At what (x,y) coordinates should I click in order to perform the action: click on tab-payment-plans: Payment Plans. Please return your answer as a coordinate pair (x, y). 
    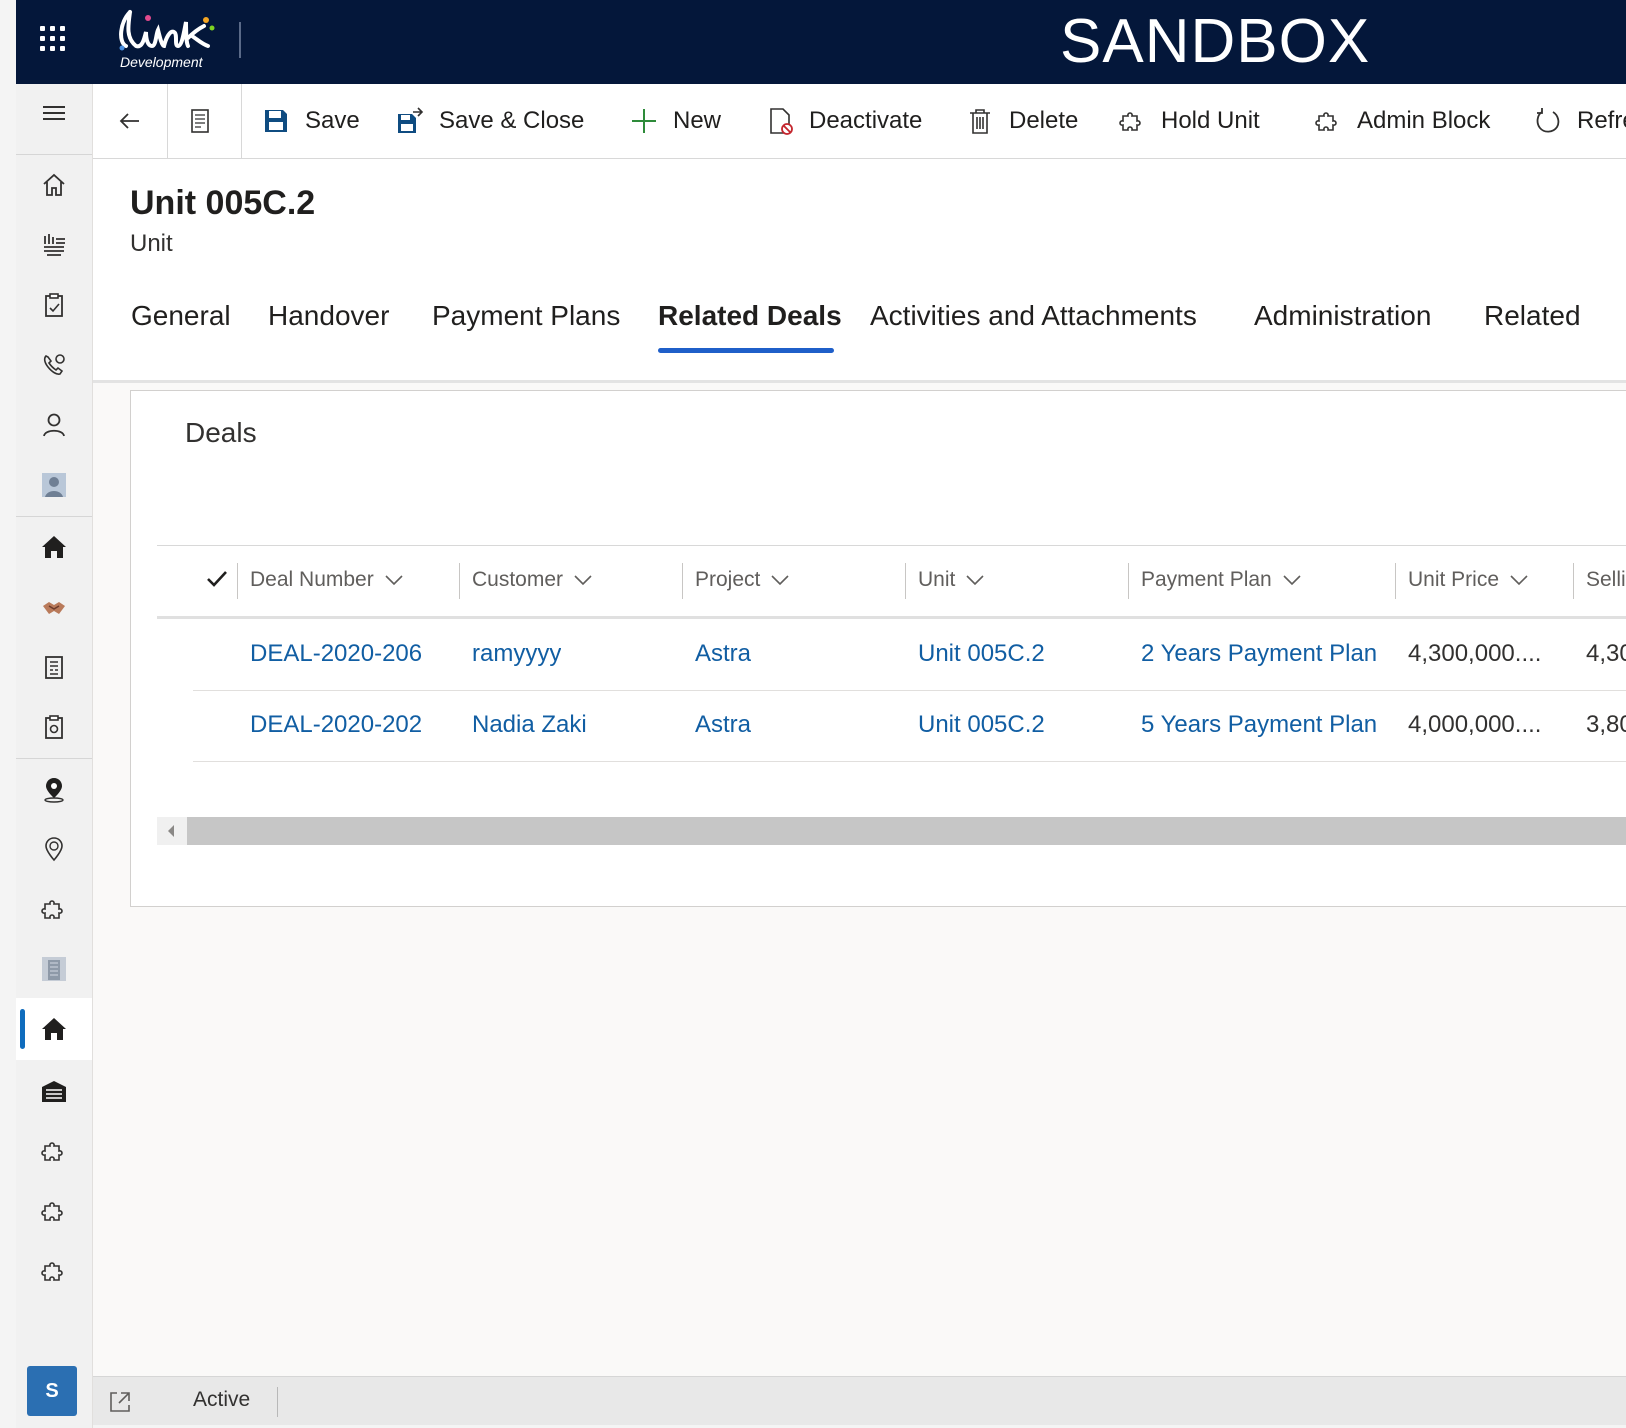
    Looking at the image, I should click on (526, 316).